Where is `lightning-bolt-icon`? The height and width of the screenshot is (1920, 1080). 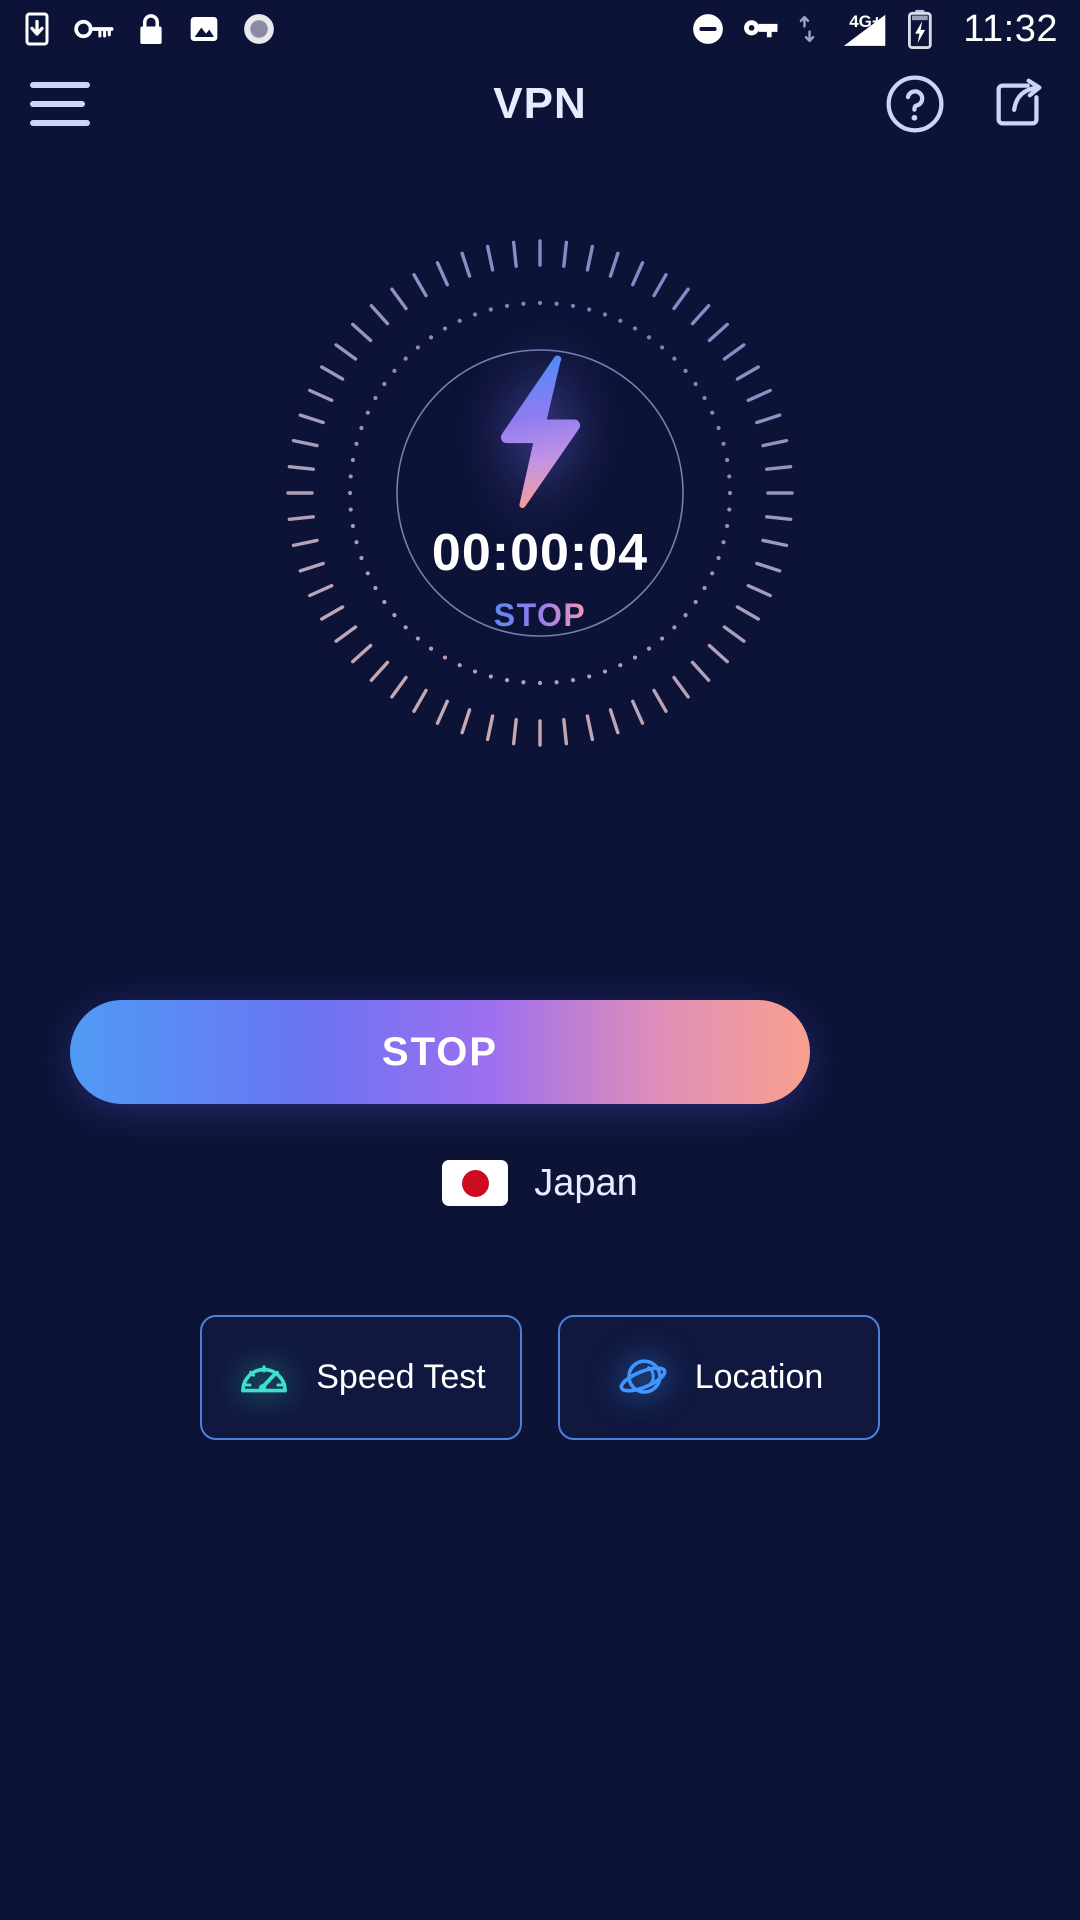 lightning-bolt-icon is located at coordinates (540, 431).